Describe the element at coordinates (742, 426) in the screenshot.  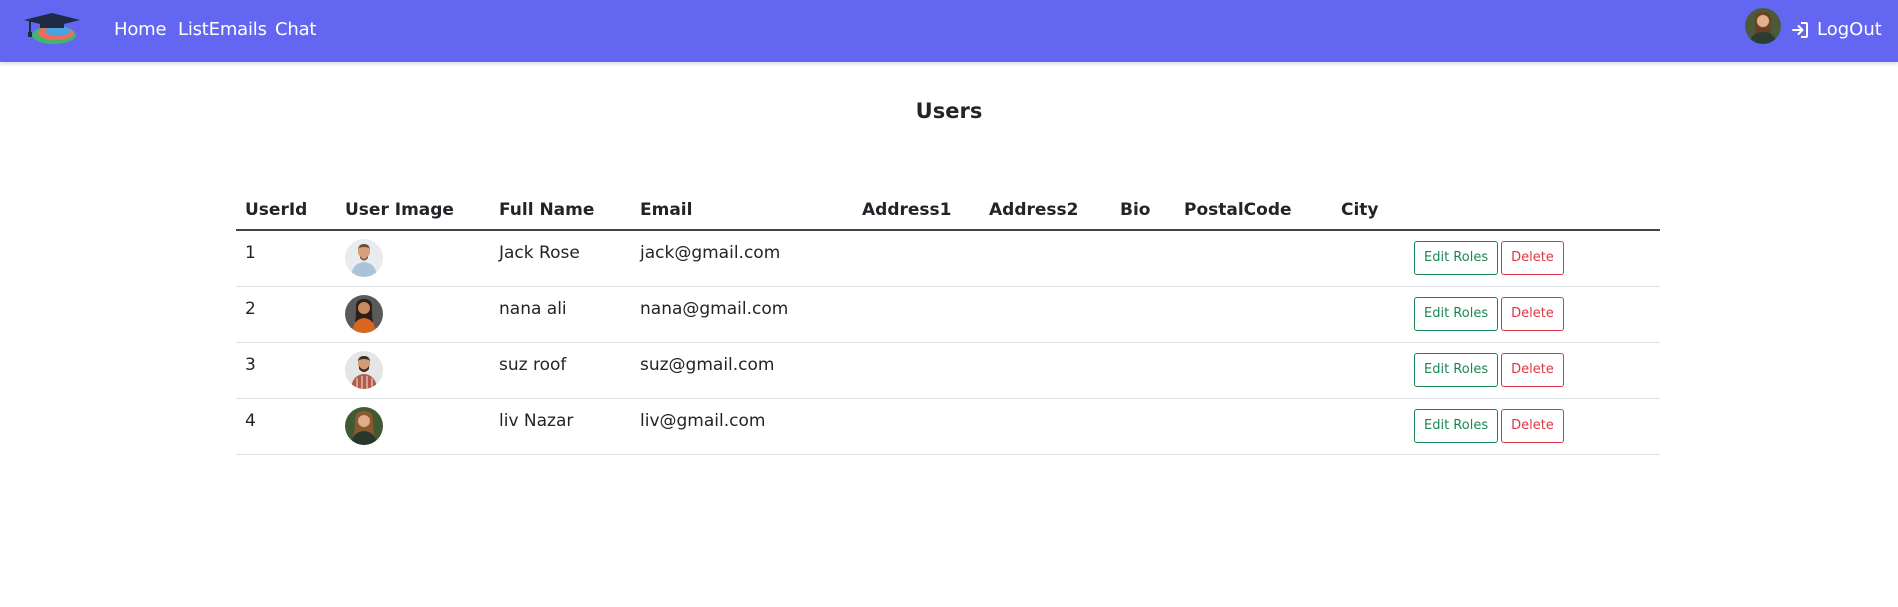
I see `cell-email: liv@gmail.com` at that location.